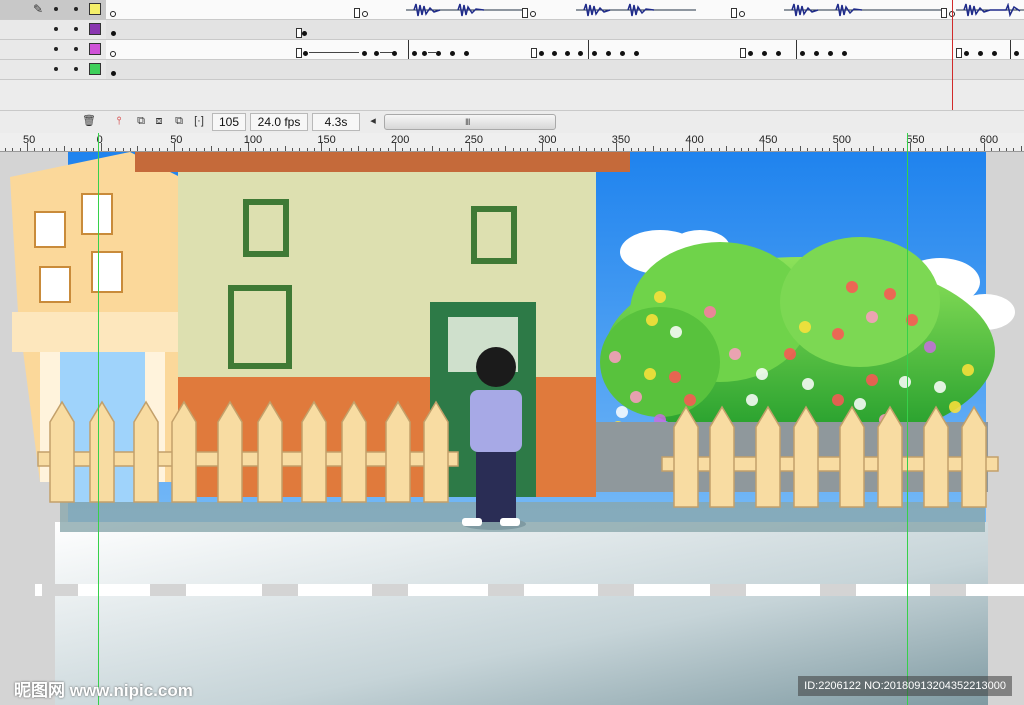  What do you see at coordinates (119, 121) in the screenshot?
I see `center-frame-icon: ⫯` at bounding box center [119, 121].